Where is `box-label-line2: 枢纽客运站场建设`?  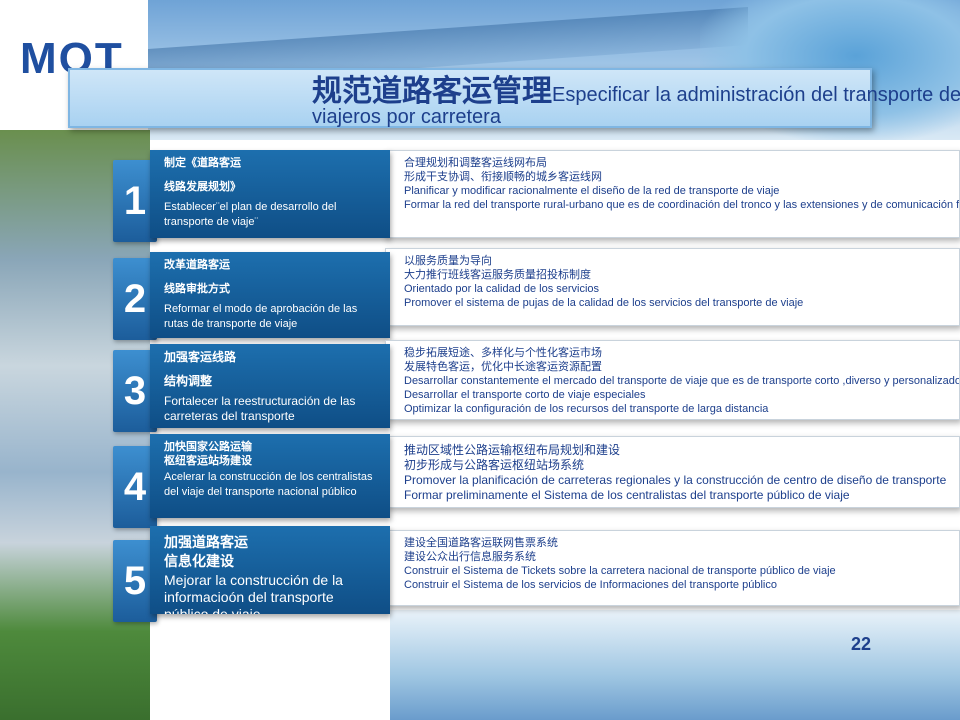
box-label-line2: 枢纽客运站场建设 is located at coordinates (208, 461).